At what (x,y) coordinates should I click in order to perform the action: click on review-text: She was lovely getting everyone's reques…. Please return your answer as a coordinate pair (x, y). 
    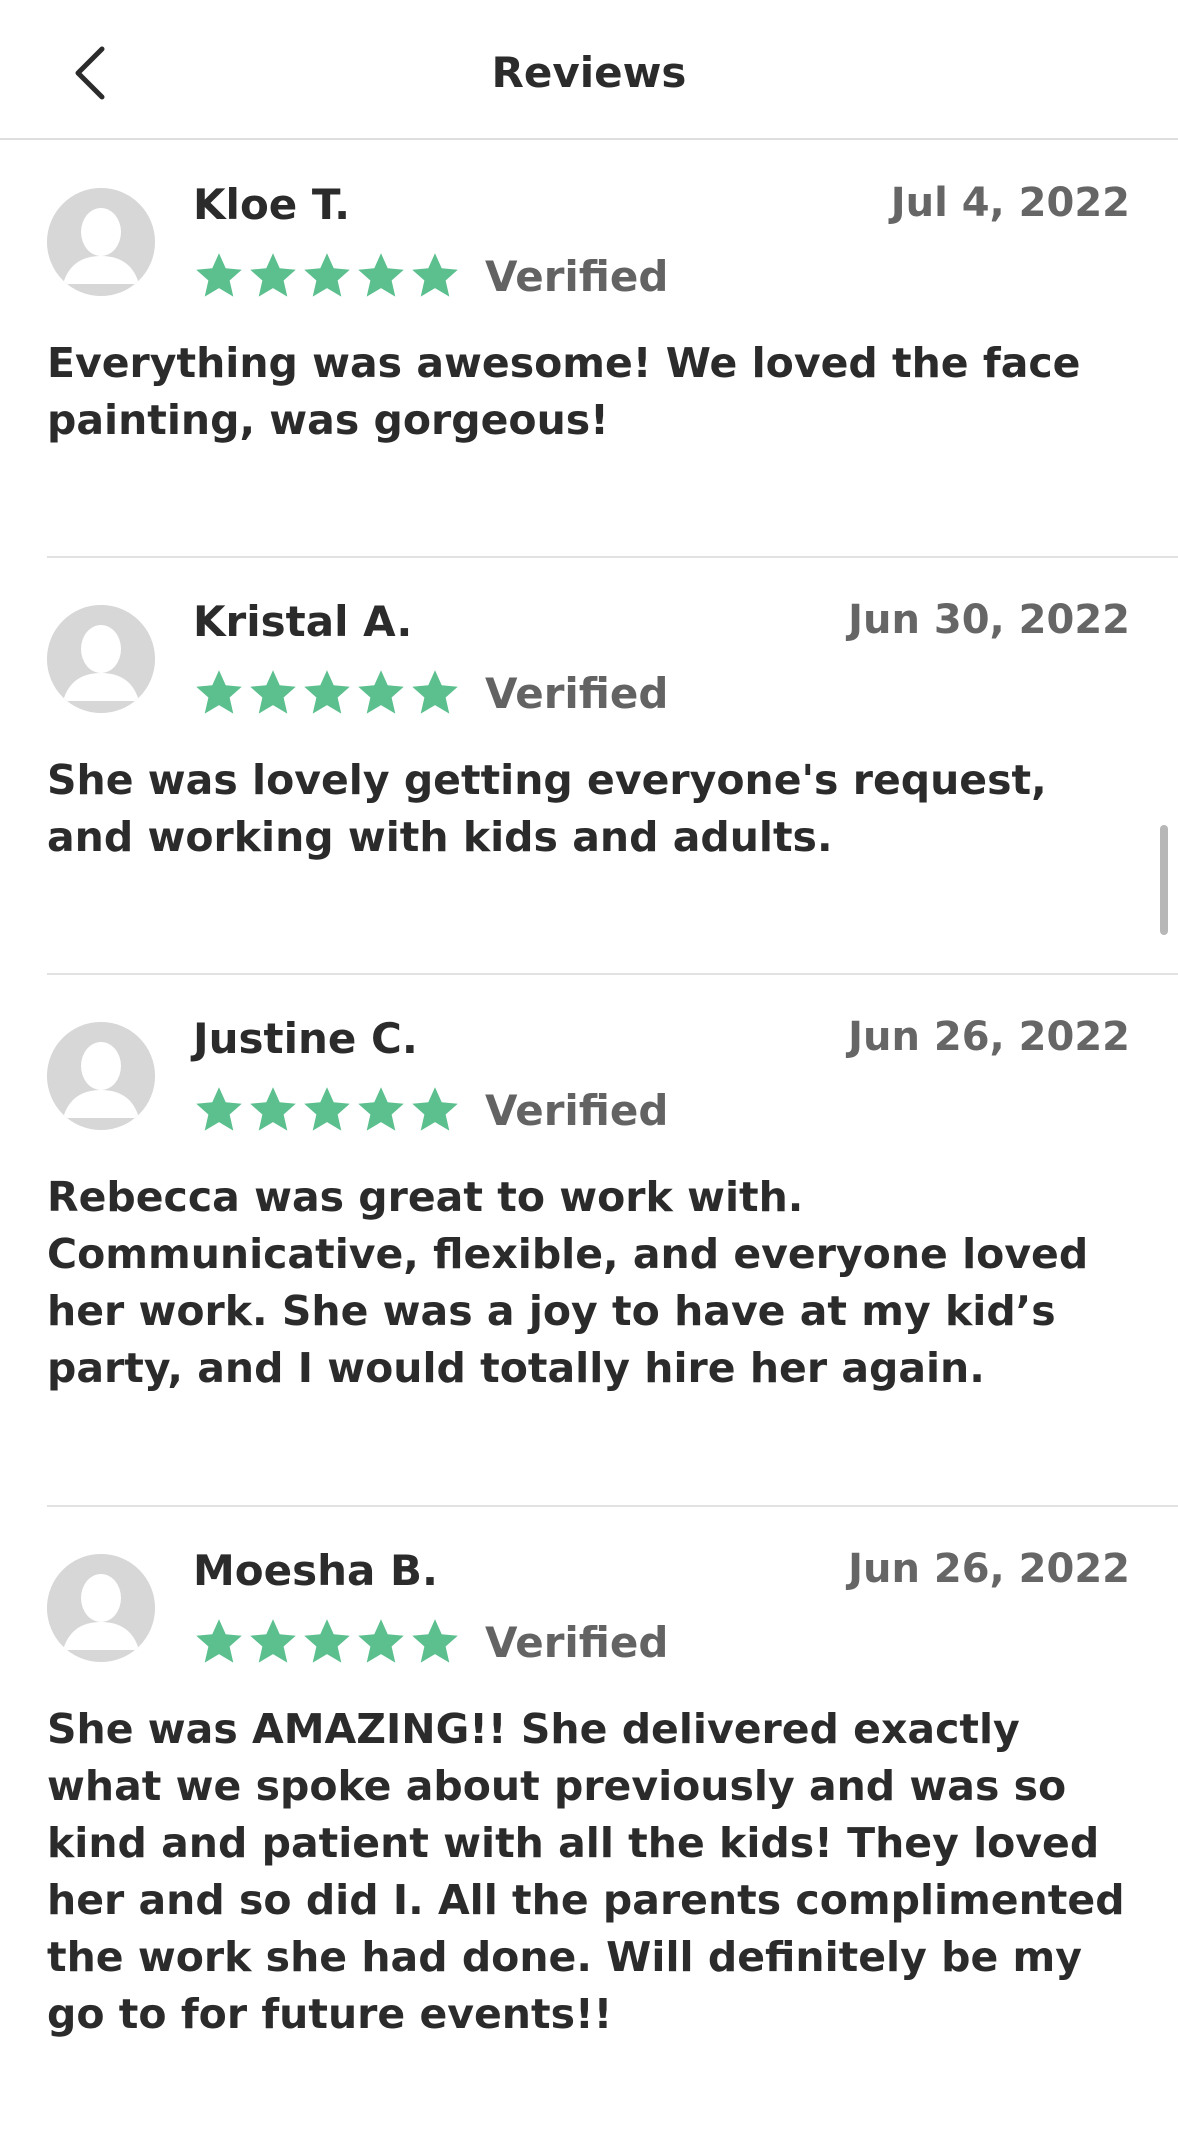
    Looking at the image, I should click on (547, 808).